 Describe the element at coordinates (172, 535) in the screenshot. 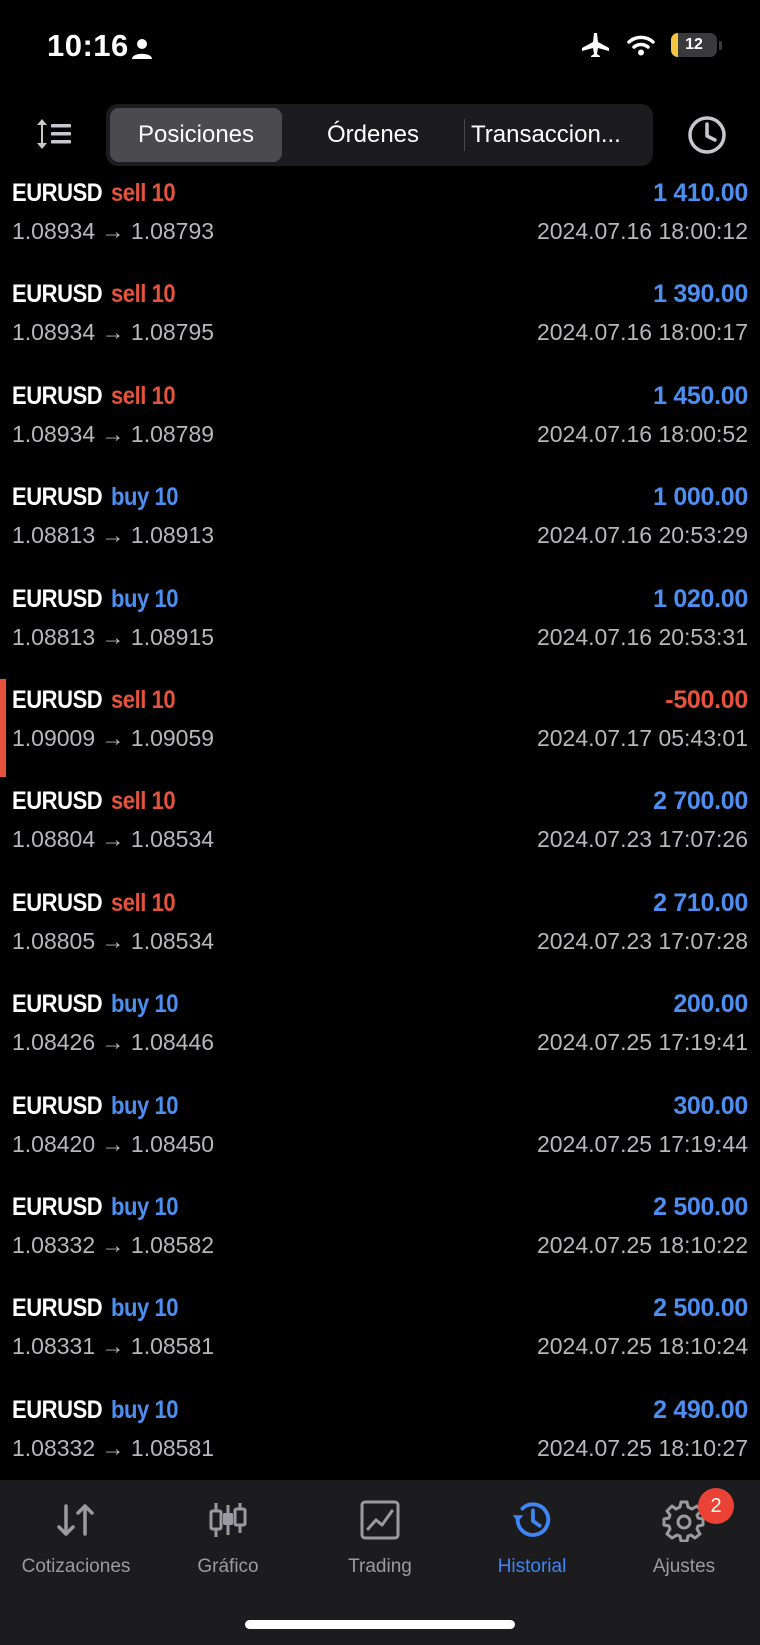

I see `close-price: 1.08913` at that location.